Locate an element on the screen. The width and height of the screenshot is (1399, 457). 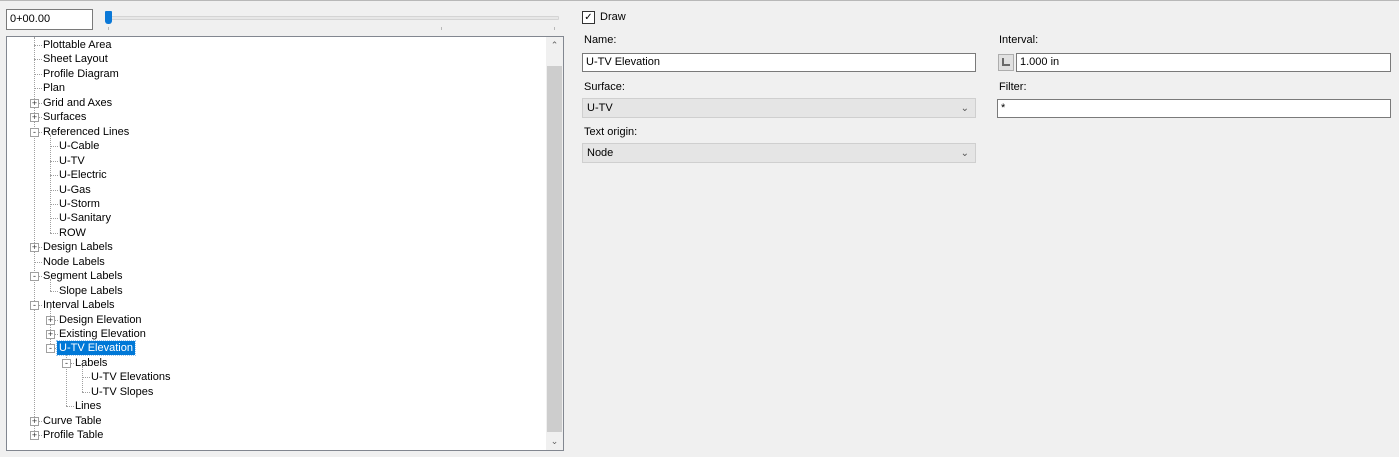
tree-item: Plottable Area is located at coordinates (77, 45).